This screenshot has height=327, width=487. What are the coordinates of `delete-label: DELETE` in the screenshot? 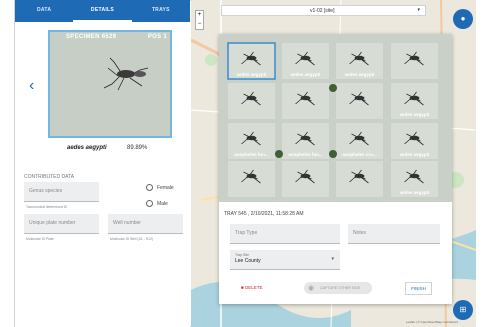 It's located at (253, 287).